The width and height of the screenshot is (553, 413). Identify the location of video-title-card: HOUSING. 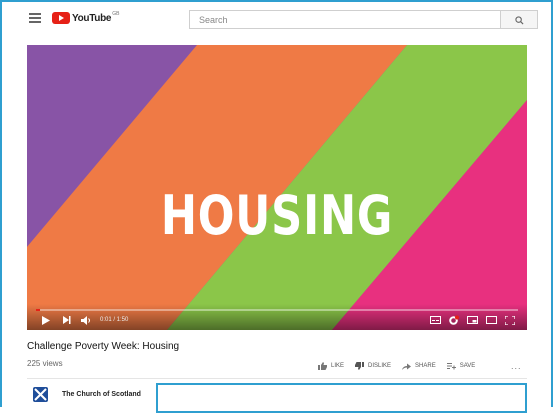
(277, 215).